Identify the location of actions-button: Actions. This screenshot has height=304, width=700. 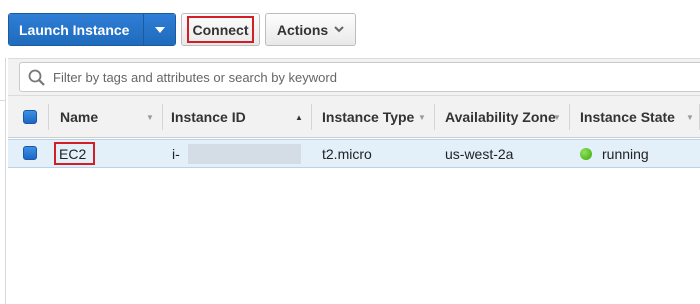
(310, 29).